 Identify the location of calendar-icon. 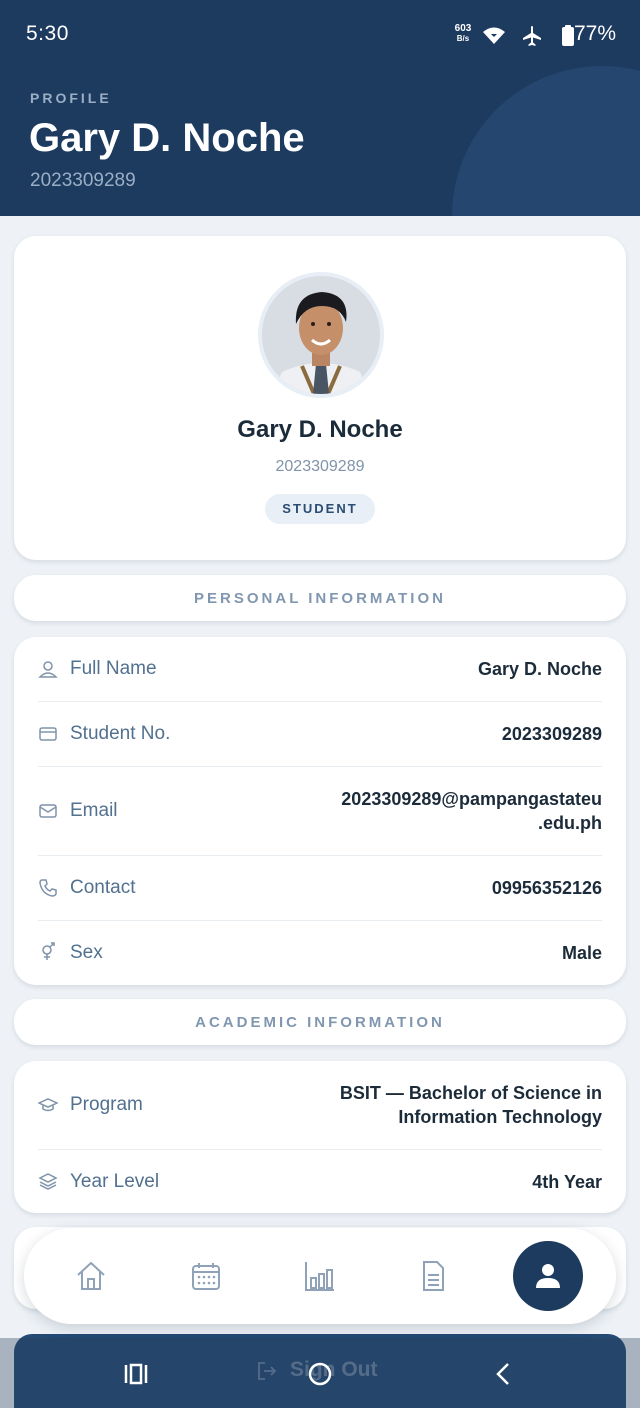
(206, 1276).